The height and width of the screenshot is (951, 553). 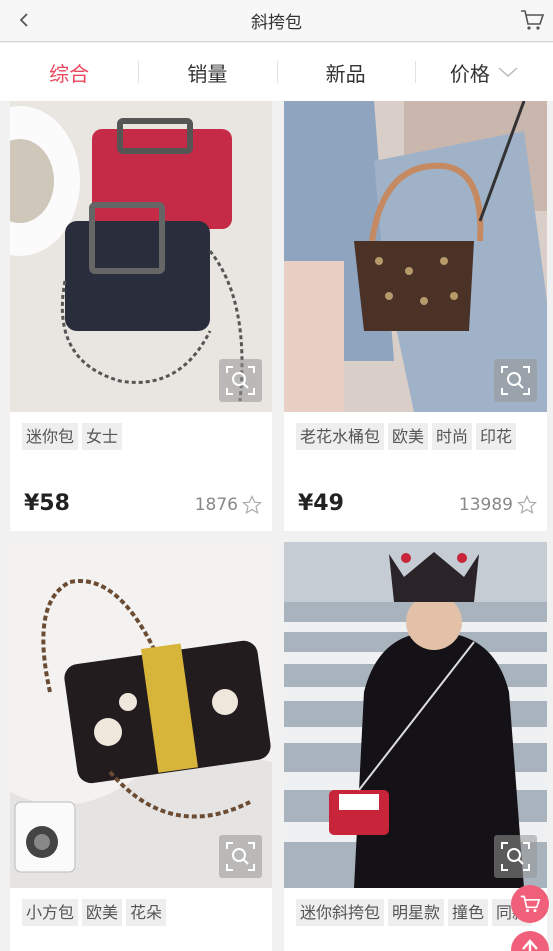 I want to click on tag: 撞色, so click(x=468, y=912).